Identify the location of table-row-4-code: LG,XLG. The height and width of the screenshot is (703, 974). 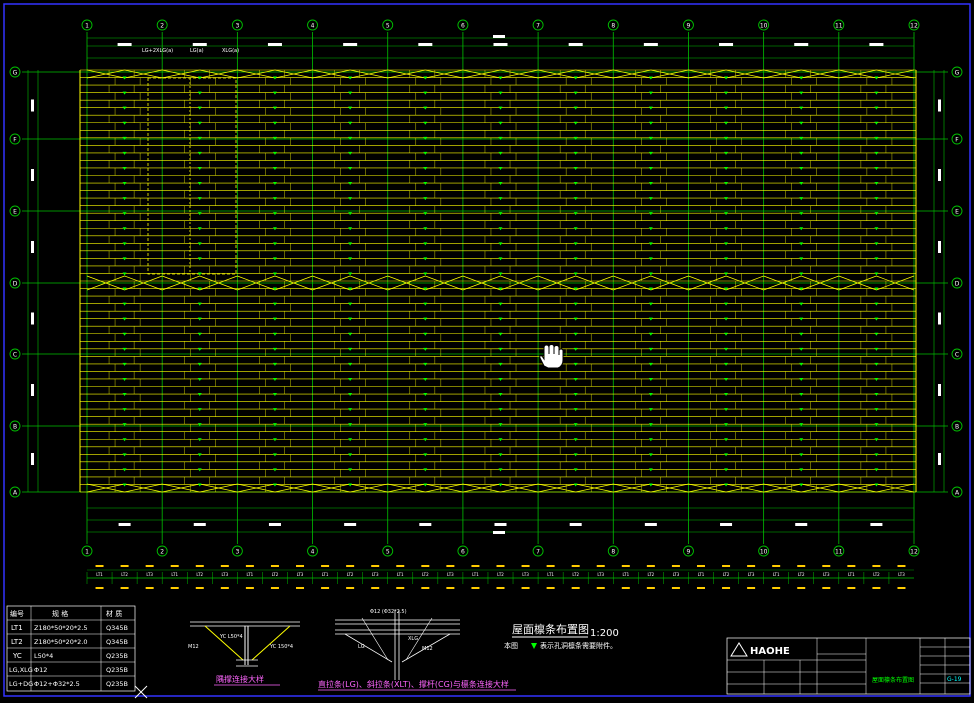
(21, 670).